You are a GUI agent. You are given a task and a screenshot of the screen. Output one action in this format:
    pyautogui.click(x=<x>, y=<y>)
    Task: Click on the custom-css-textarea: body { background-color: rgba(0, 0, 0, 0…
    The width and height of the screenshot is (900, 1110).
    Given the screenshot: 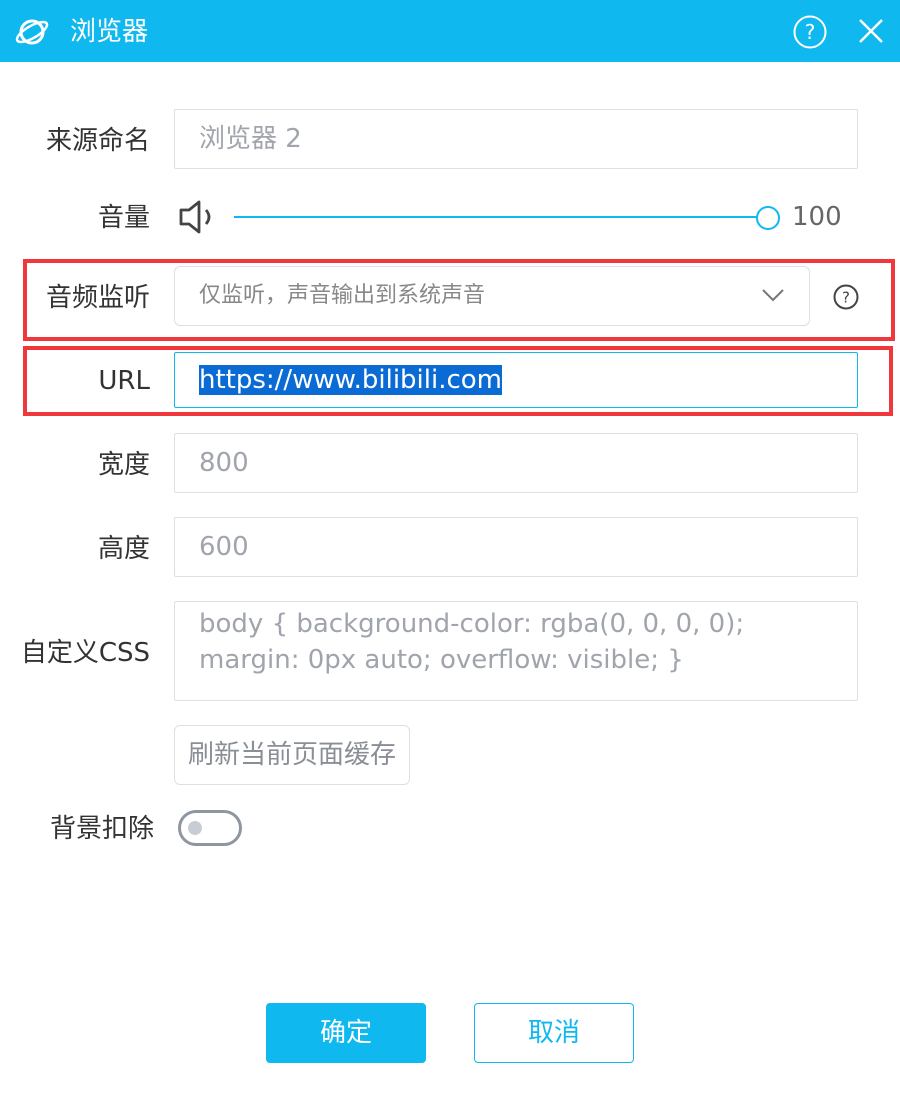 What is the action you would take?
    pyautogui.click(x=516, y=651)
    